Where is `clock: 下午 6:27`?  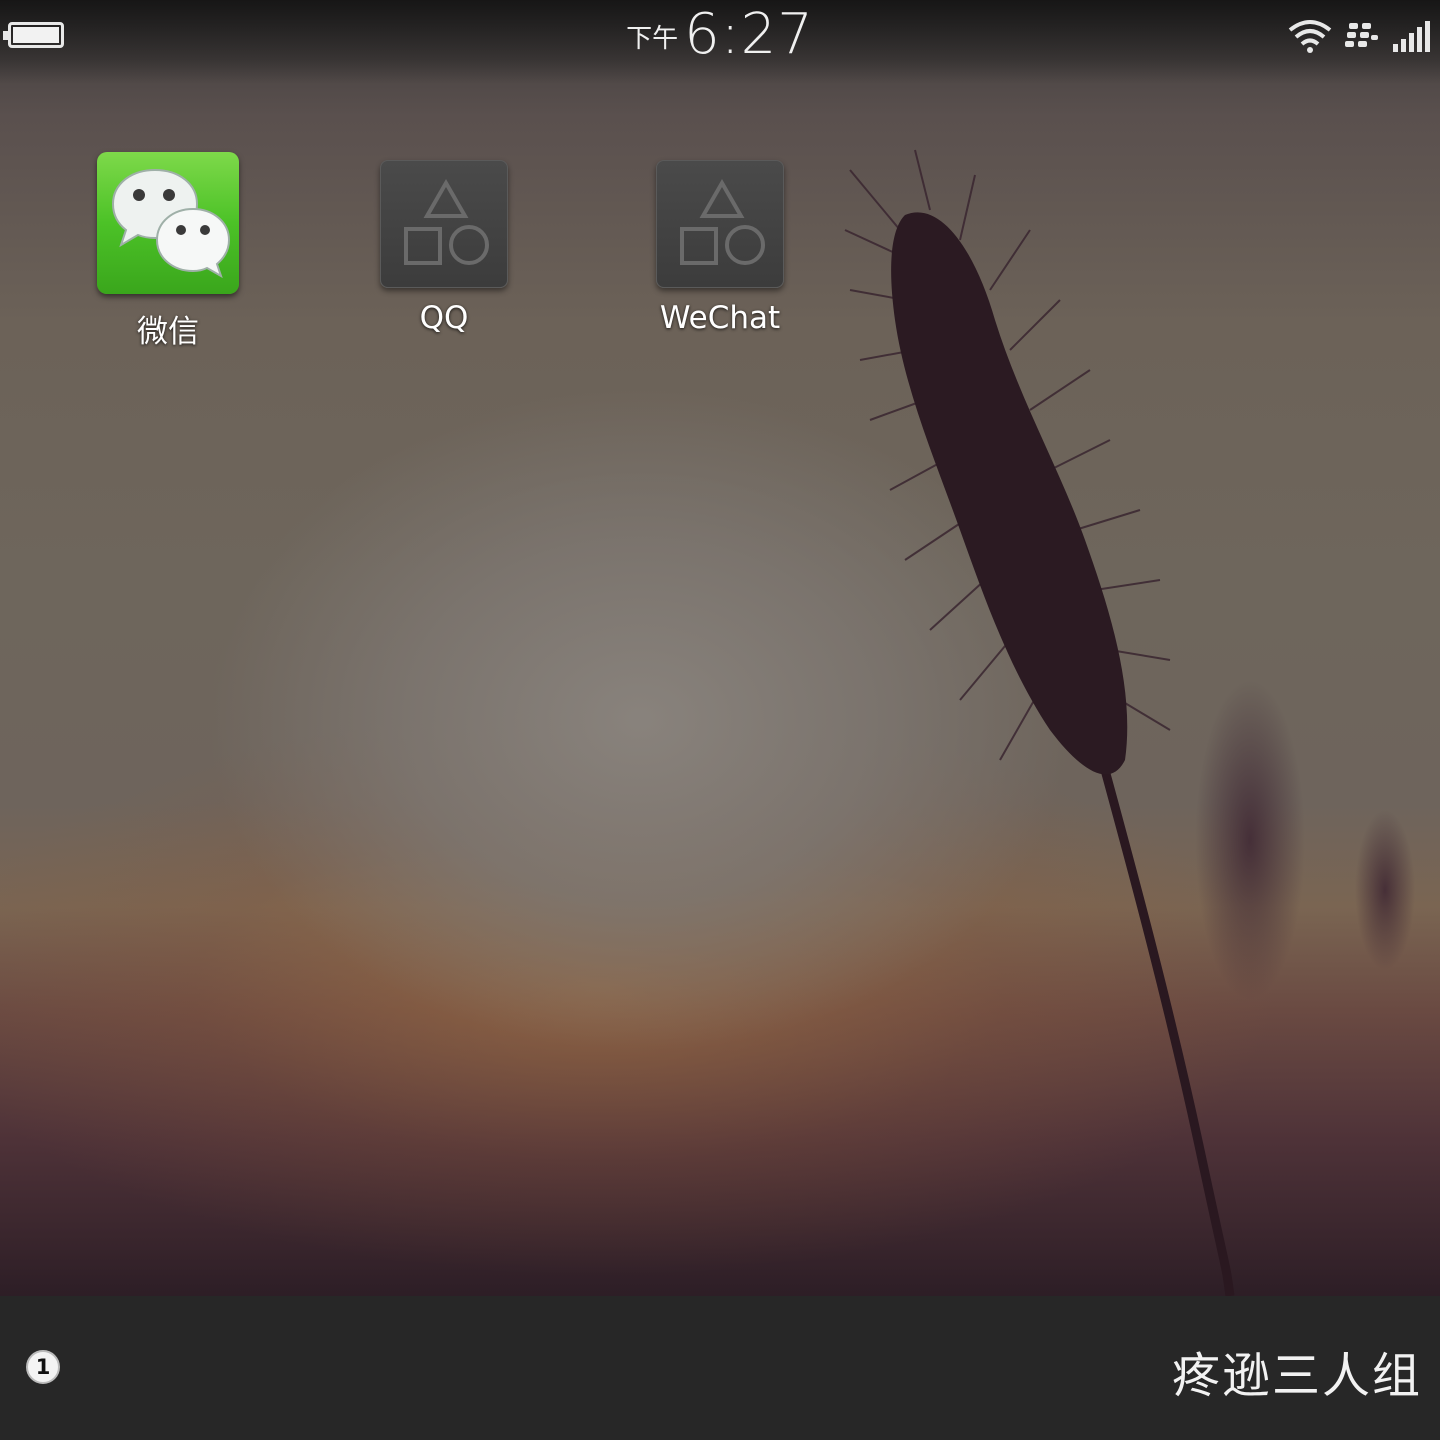
clock: 下午 6:27 is located at coordinates (720, 34).